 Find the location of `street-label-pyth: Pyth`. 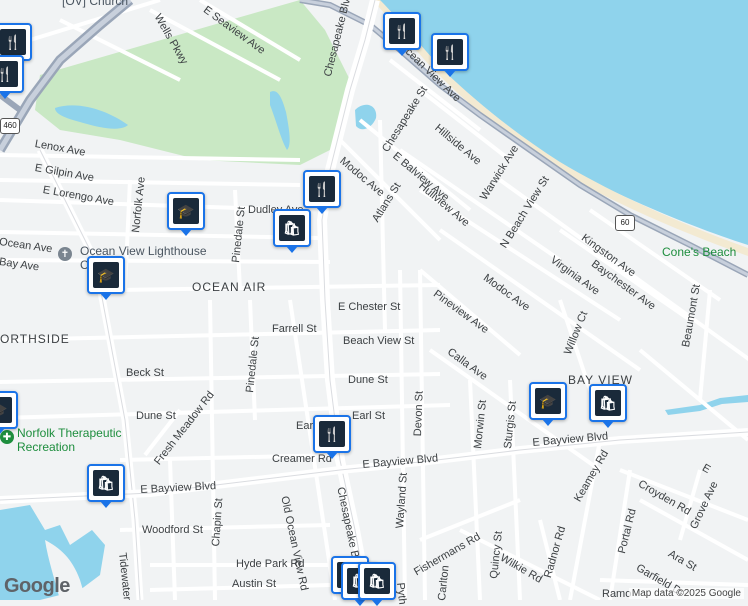

street-label-pyth: Pyth is located at coordinates (401, 594).